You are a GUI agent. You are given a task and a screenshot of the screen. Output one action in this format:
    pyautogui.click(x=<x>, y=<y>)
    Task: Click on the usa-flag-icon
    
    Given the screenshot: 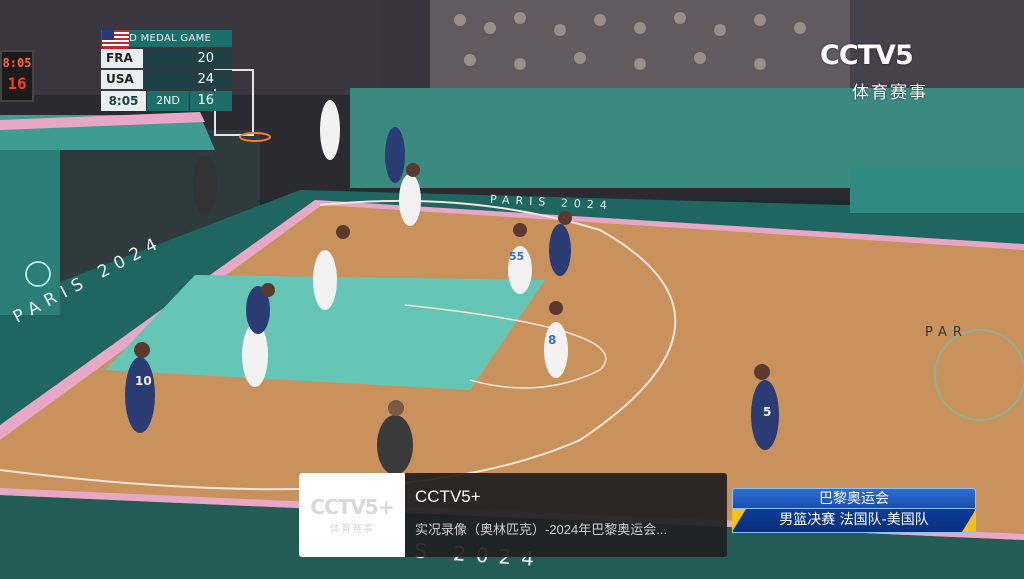 What is the action you would take?
    pyautogui.click(x=115, y=39)
    